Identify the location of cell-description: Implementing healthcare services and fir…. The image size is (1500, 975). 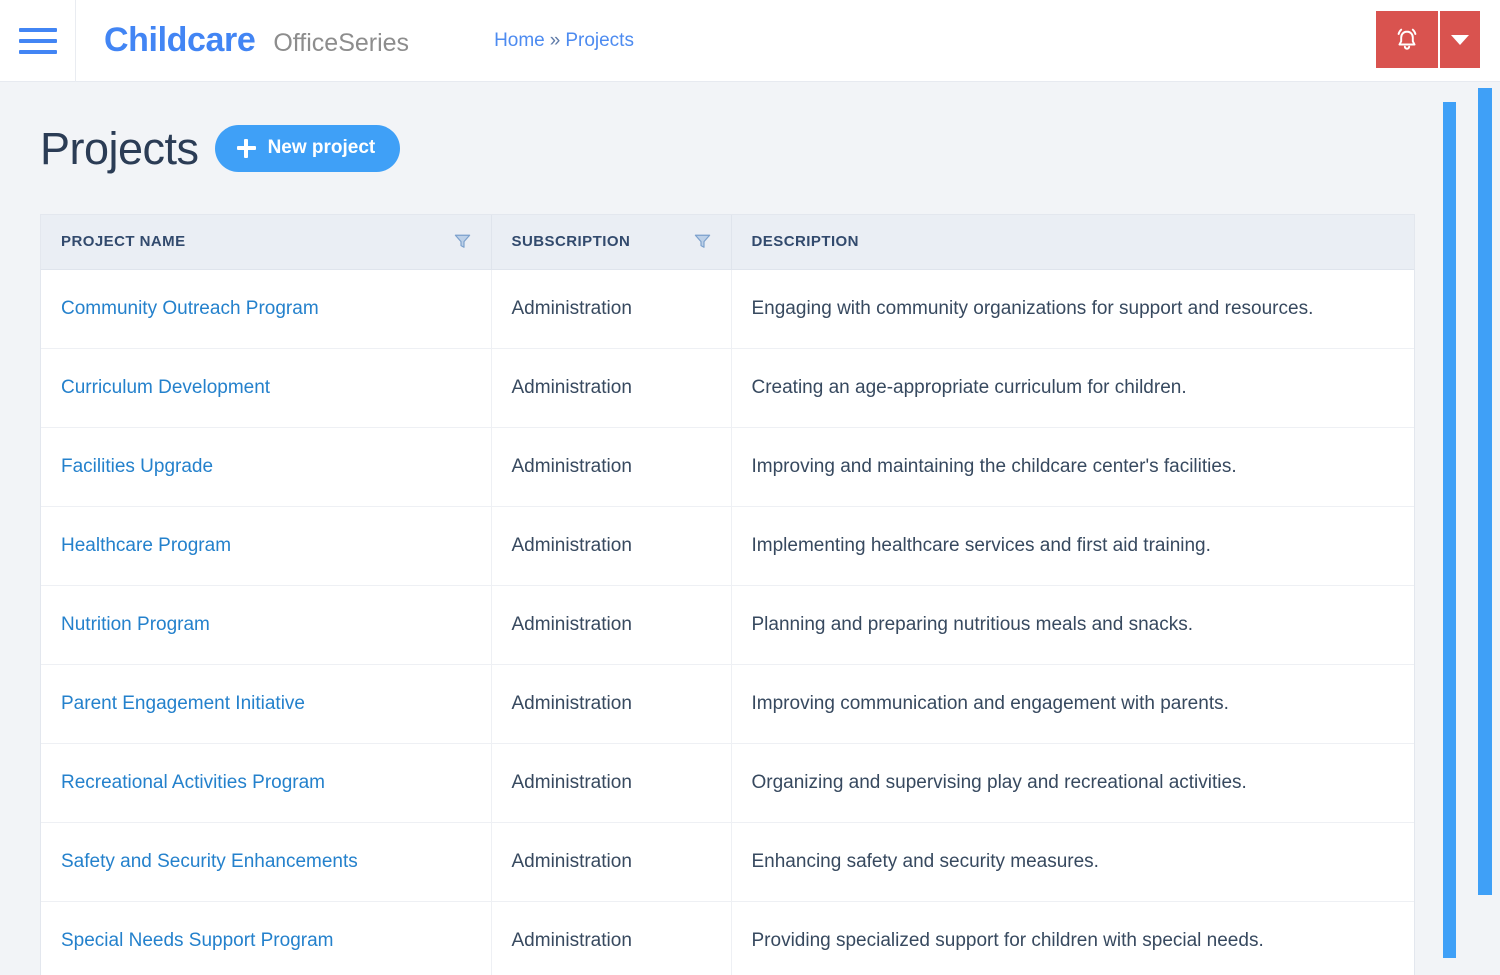
(1072, 546).